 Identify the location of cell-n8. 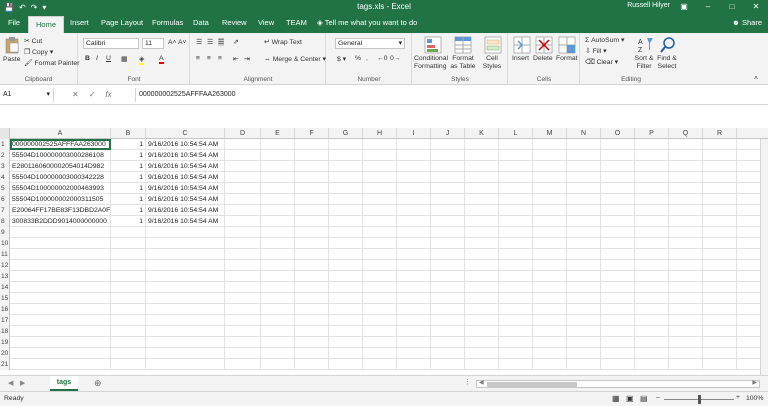
(584, 221).